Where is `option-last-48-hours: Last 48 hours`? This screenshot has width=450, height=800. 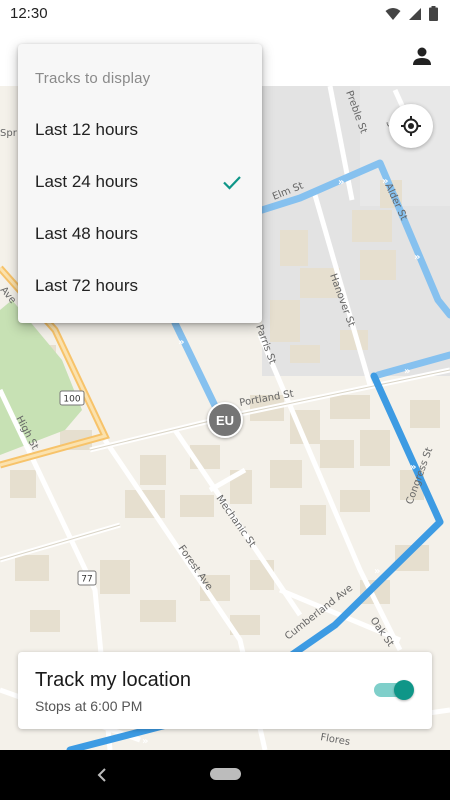
option-last-48-hours: Last 48 hours is located at coordinates (140, 234).